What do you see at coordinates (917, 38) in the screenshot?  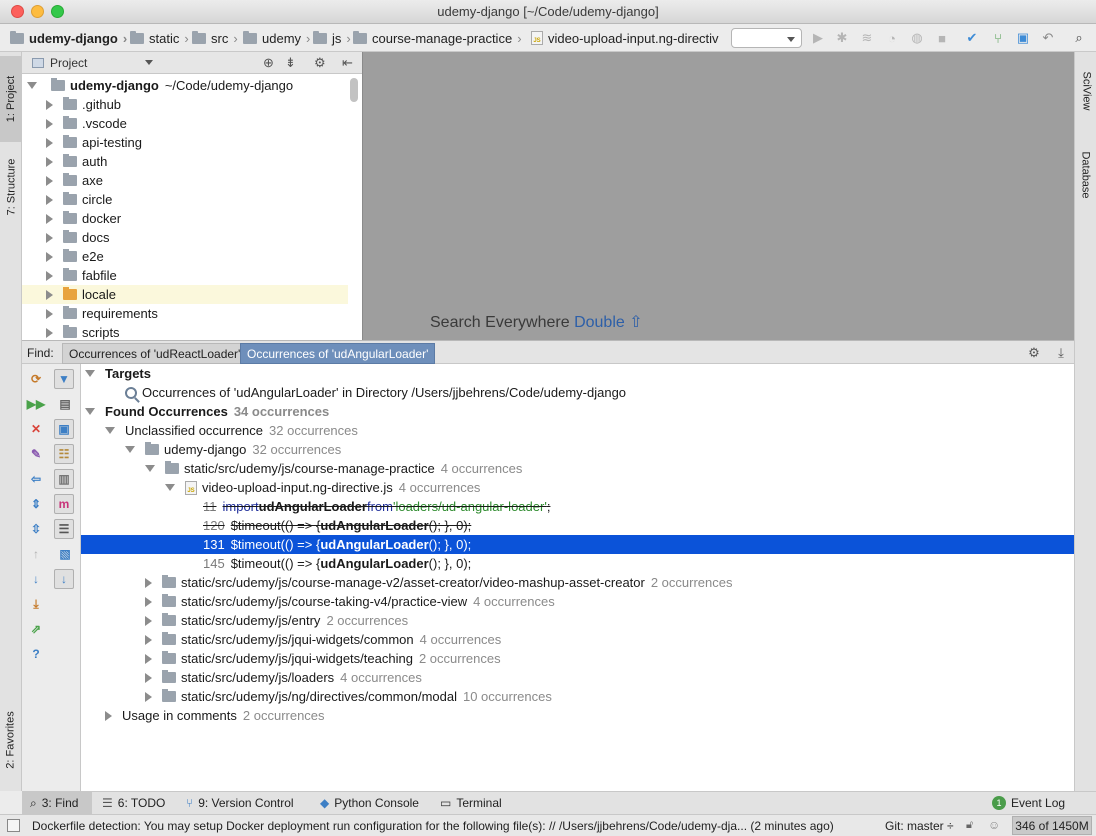 I see `concurrency-icon: ◍` at bounding box center [917, 38].